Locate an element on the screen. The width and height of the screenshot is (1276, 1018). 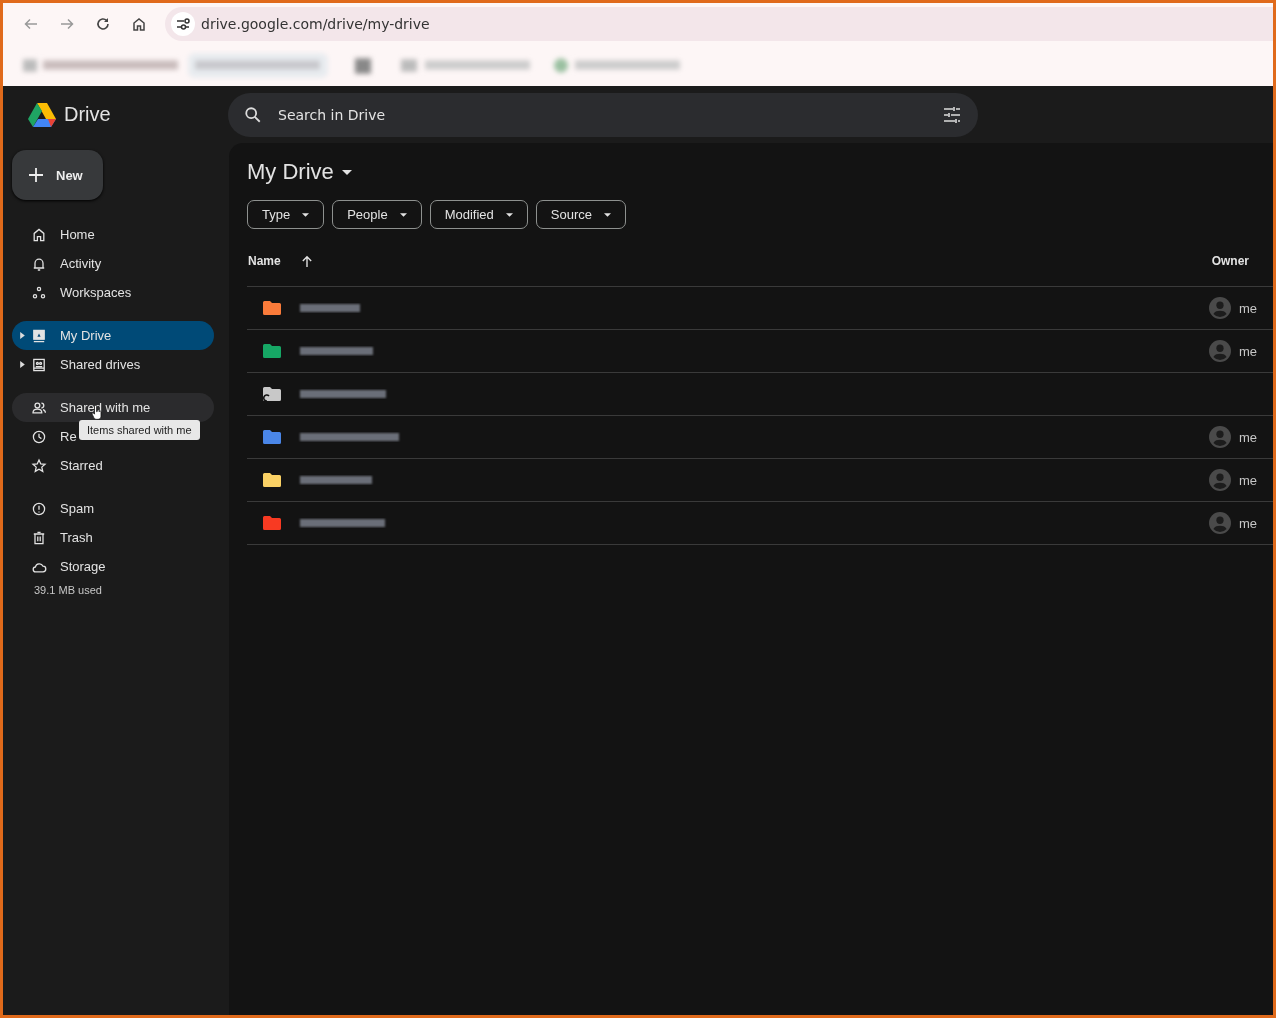
drive-logo-icon is located at coordinates (42, 114).